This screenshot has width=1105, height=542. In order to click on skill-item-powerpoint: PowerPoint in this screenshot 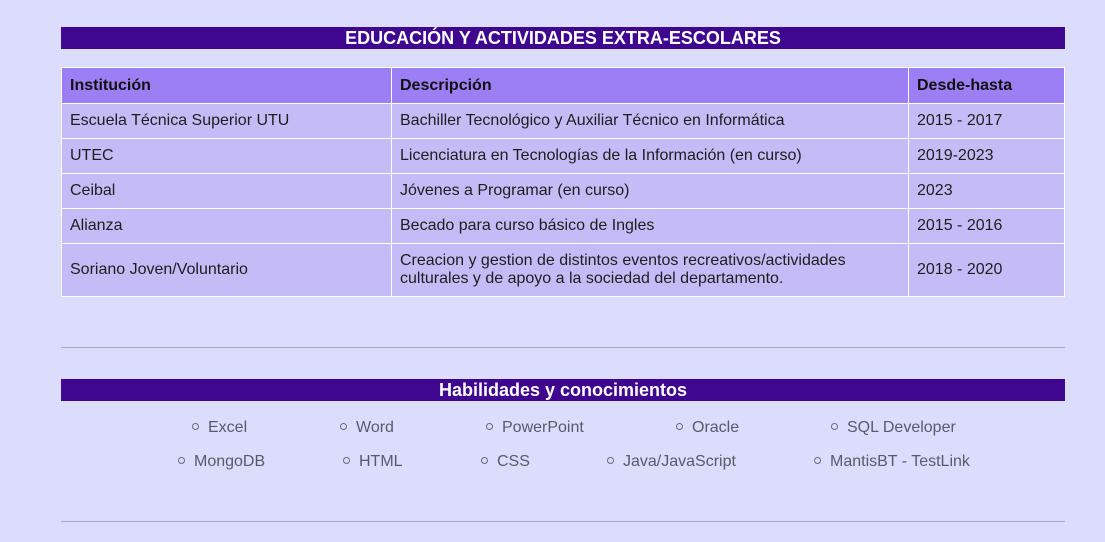, I will do `click(535, 428)`.